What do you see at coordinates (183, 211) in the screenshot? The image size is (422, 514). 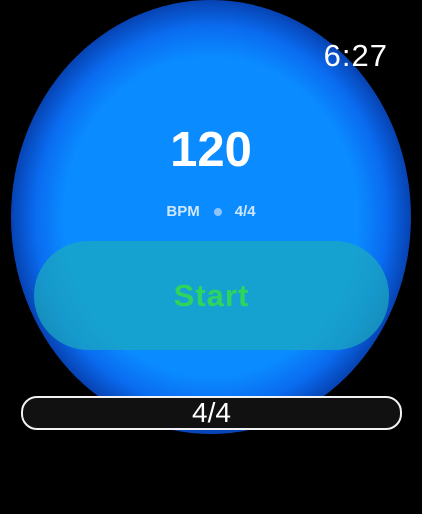 I see `bpm-unit-label: BPM` at bounding box center [183, 211].